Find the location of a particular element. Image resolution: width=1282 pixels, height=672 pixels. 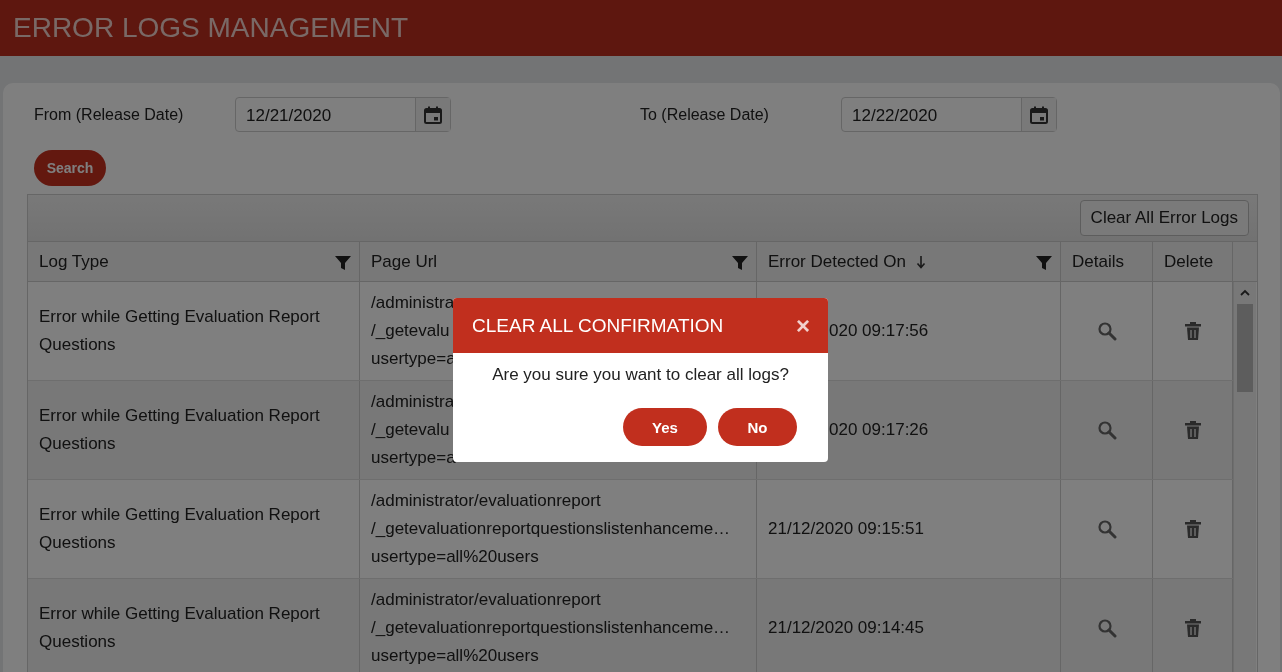

date-label: To (Release Date) is located at coordinates (705, 114).